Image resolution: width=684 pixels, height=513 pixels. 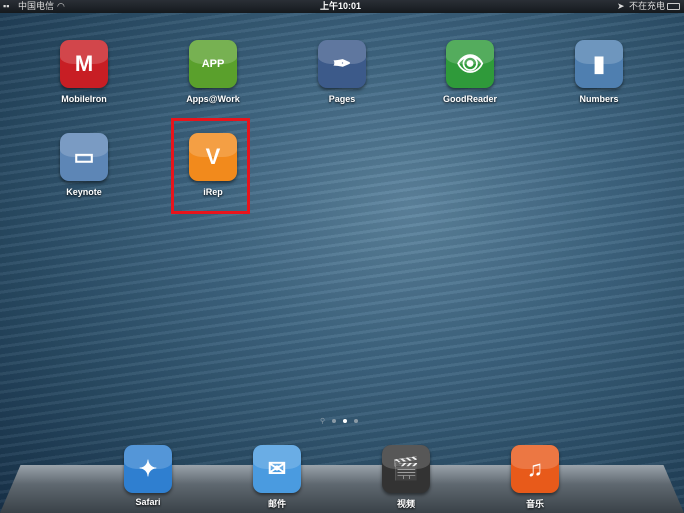 I want to click on app-appswork: APP Apps@Work, so click(x=213, y=72).